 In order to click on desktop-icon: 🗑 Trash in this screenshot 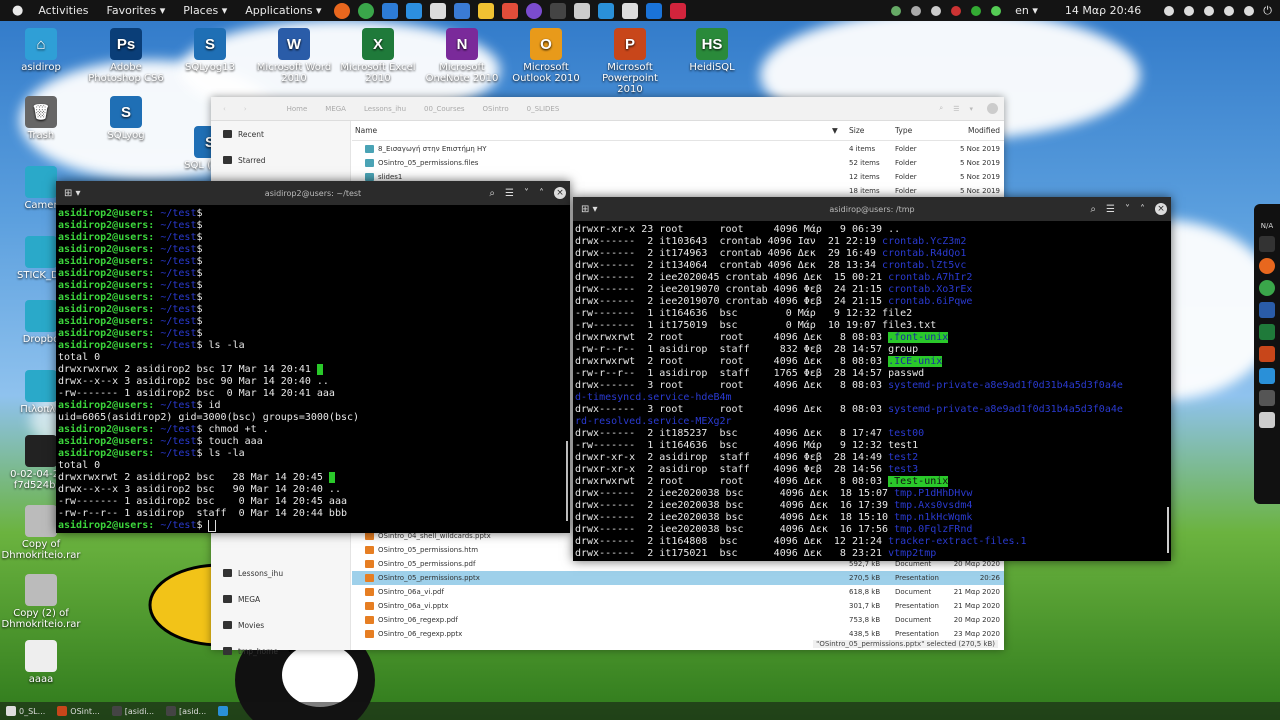, I will do `click(41, 118)`.